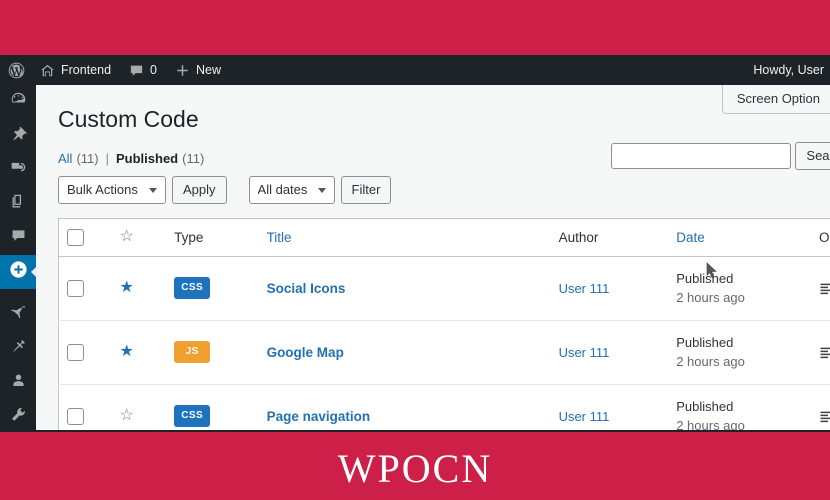 This screenshot has height=500, width=830. I want to click on row-options-group: Less, so click(824, 416).